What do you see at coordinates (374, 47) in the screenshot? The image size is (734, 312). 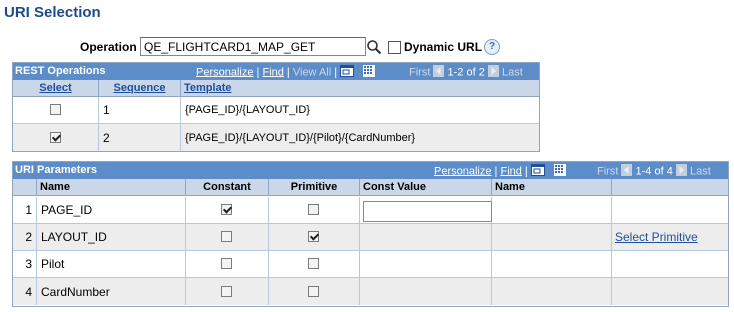 I see `magnifier-icon` at bounding box center [374, 47].